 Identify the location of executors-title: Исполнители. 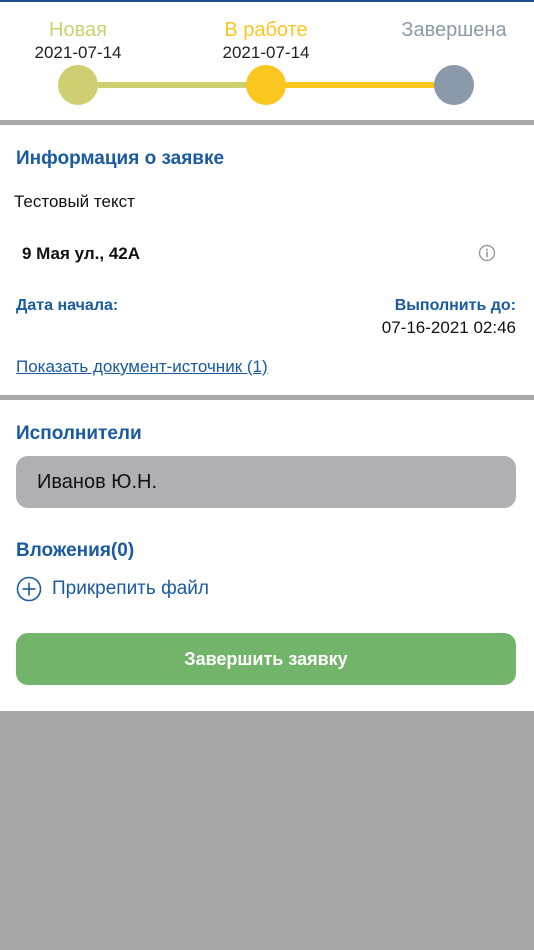
(79, 433).